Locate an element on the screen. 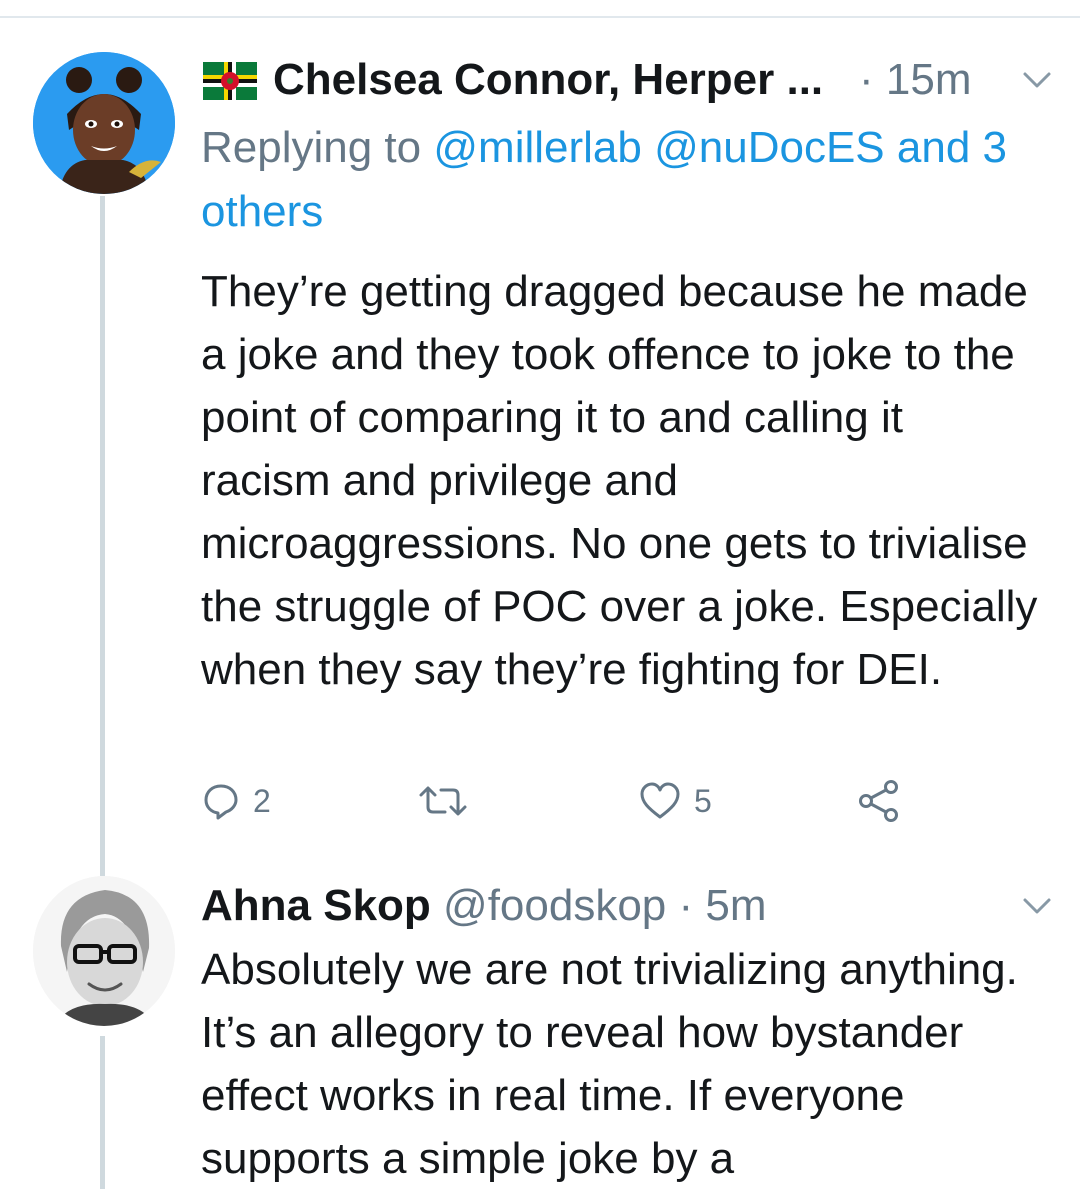 Image resolution: width=1080 pixels, height=1190 pixels. dominica-flag-icon is located at coordinates (230, 81).